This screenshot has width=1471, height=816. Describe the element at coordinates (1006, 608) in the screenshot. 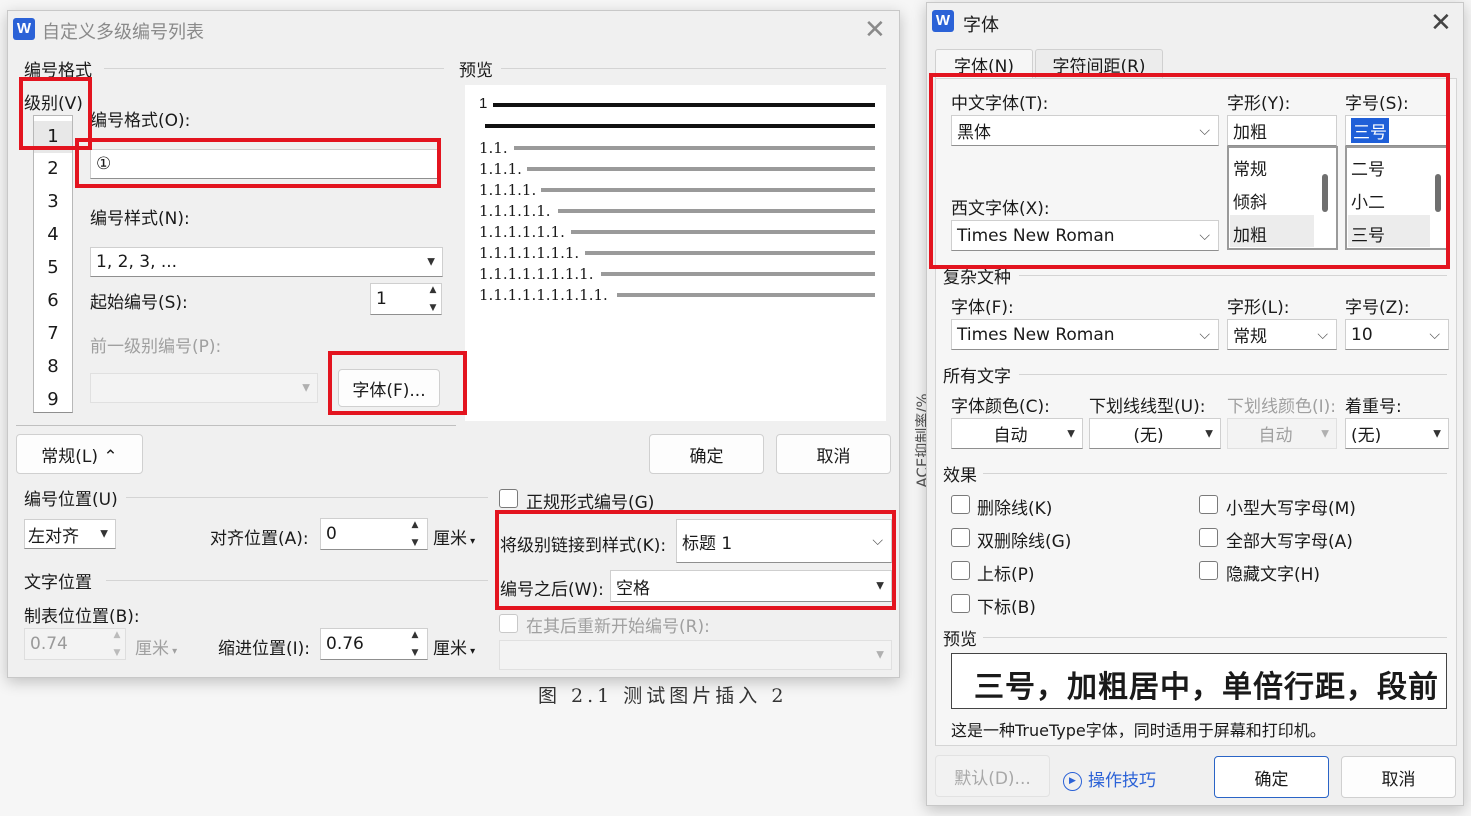

I see `subscript-label: 下标(B)` at that location.